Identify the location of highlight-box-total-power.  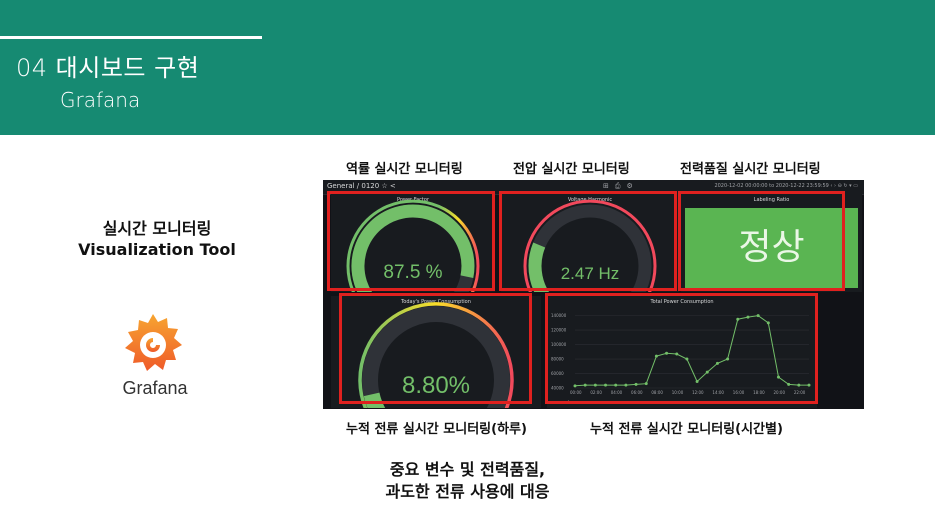
(681, 348).